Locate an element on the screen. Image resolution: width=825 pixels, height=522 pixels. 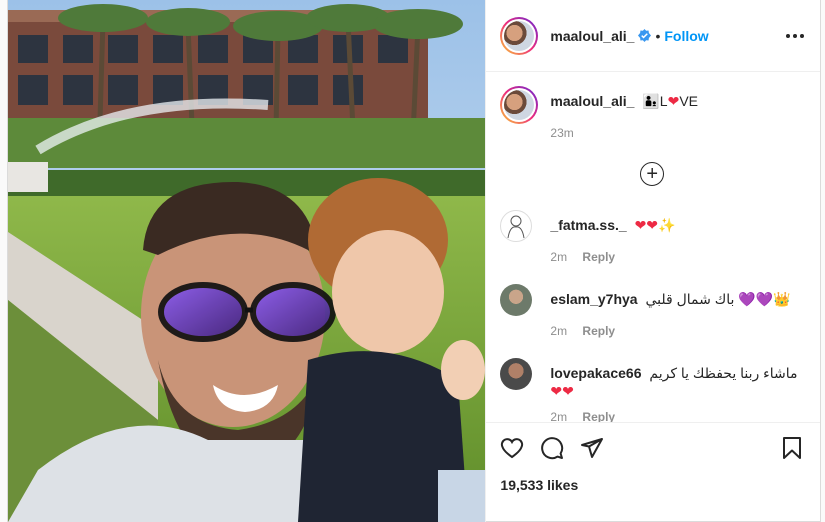
comment-icon is located at coordinates (552, 448).